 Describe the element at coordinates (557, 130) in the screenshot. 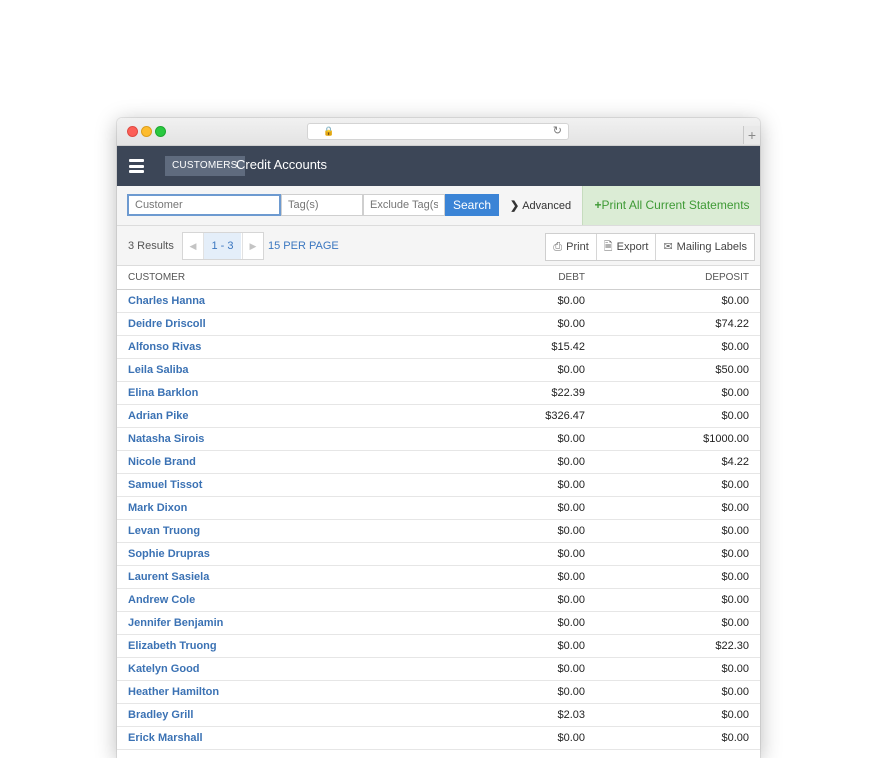

I see `reload-icon: ↻` at that location.